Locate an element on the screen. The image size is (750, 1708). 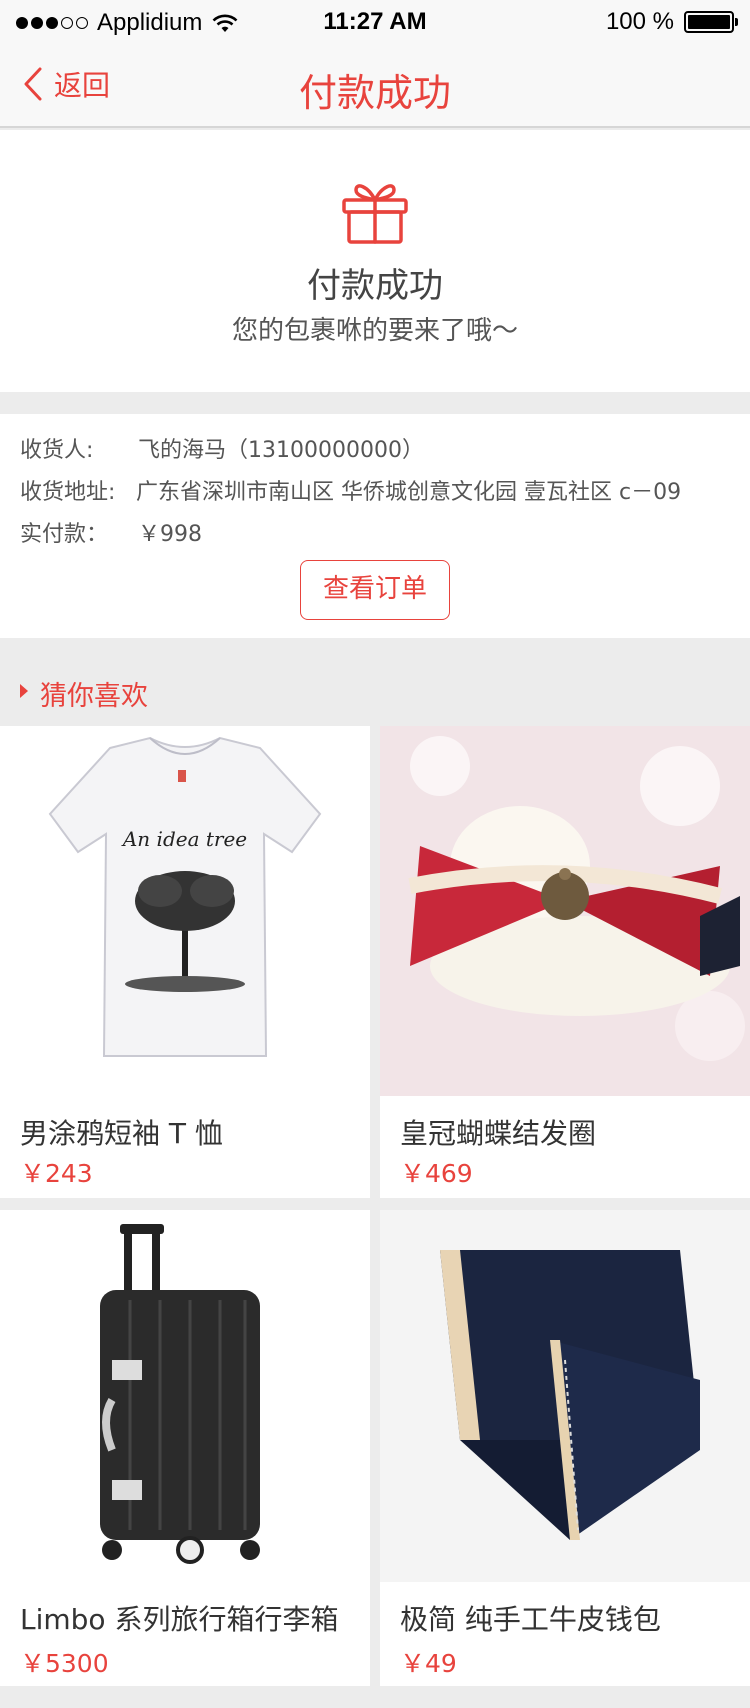
paid-value: ￥998 is located at coordinates (170, 534).